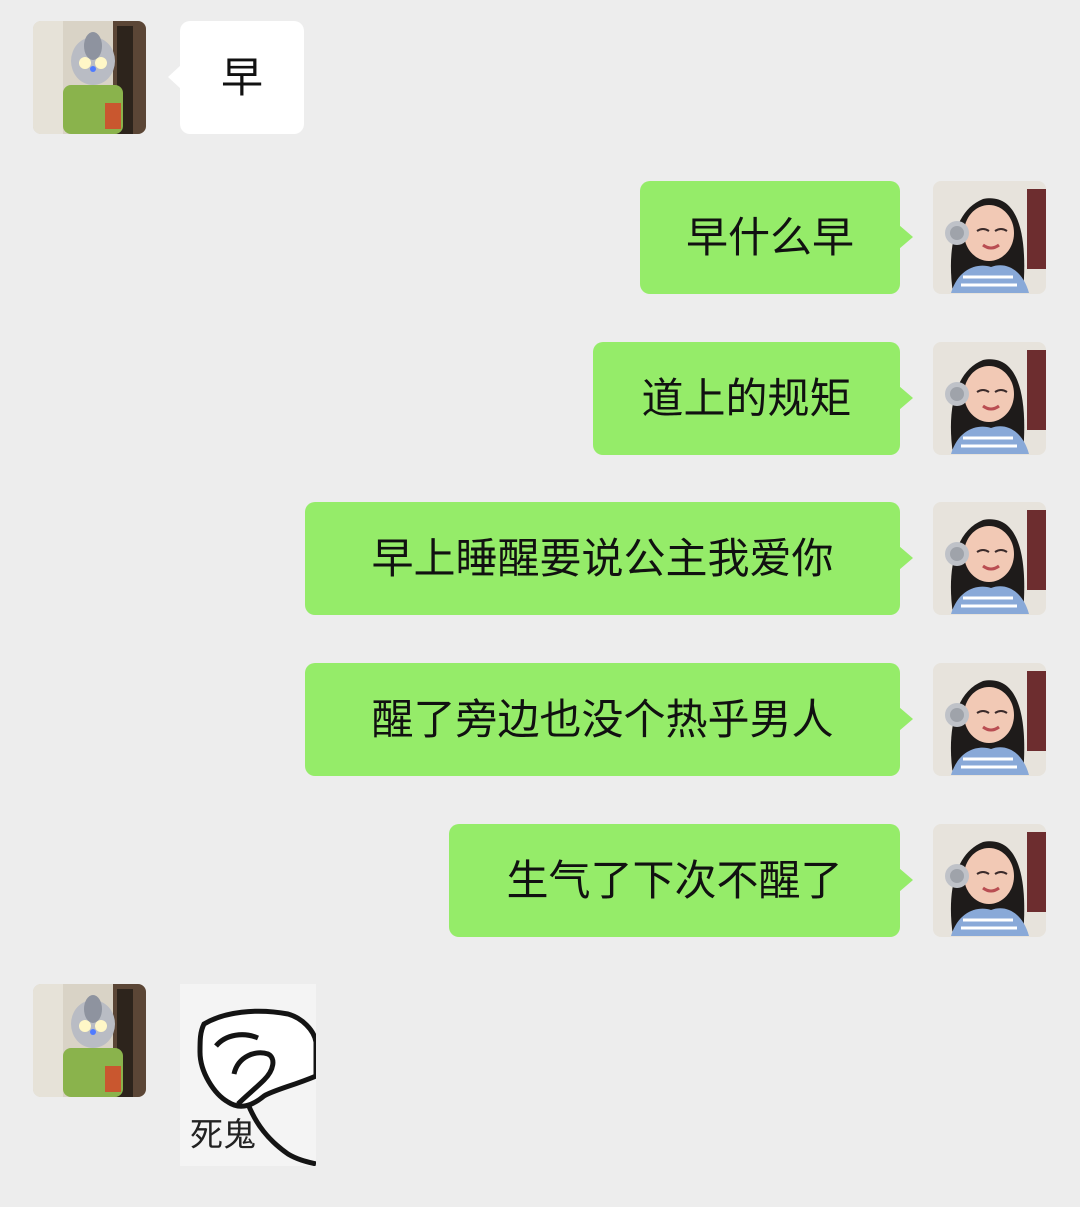 This screenshot has height=1207, width=1080. I want to click on message-text: 早什么早, so click(769, 237).